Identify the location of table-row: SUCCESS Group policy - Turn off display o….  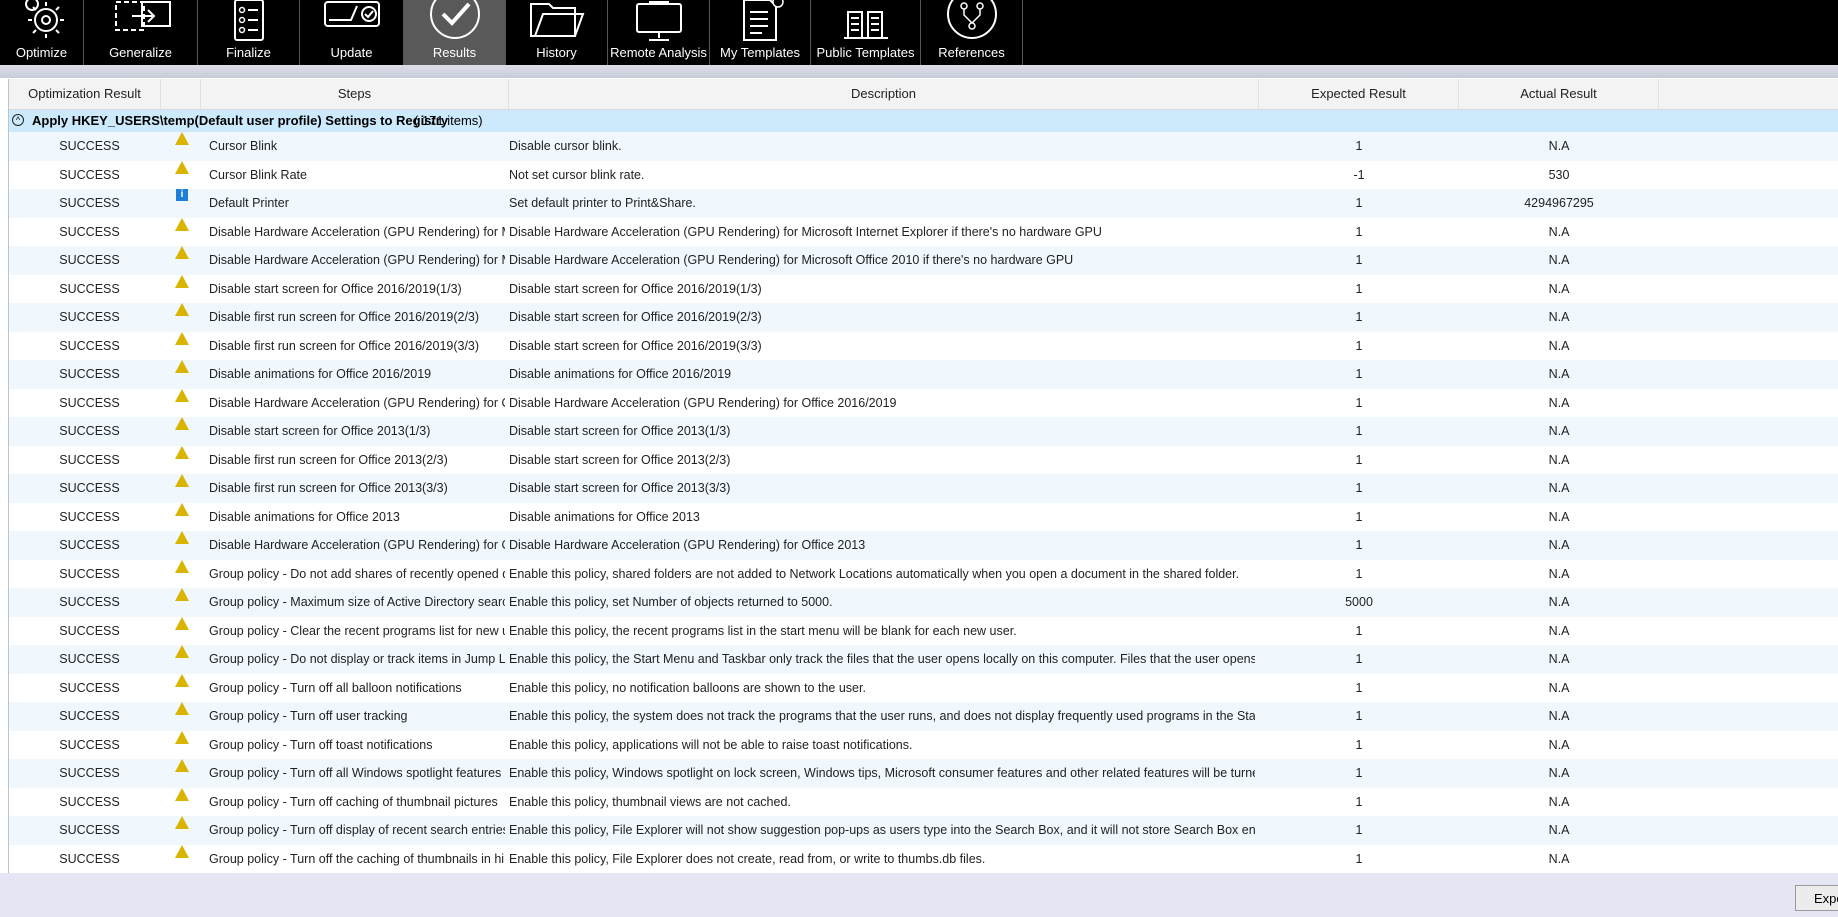
(923, 830).